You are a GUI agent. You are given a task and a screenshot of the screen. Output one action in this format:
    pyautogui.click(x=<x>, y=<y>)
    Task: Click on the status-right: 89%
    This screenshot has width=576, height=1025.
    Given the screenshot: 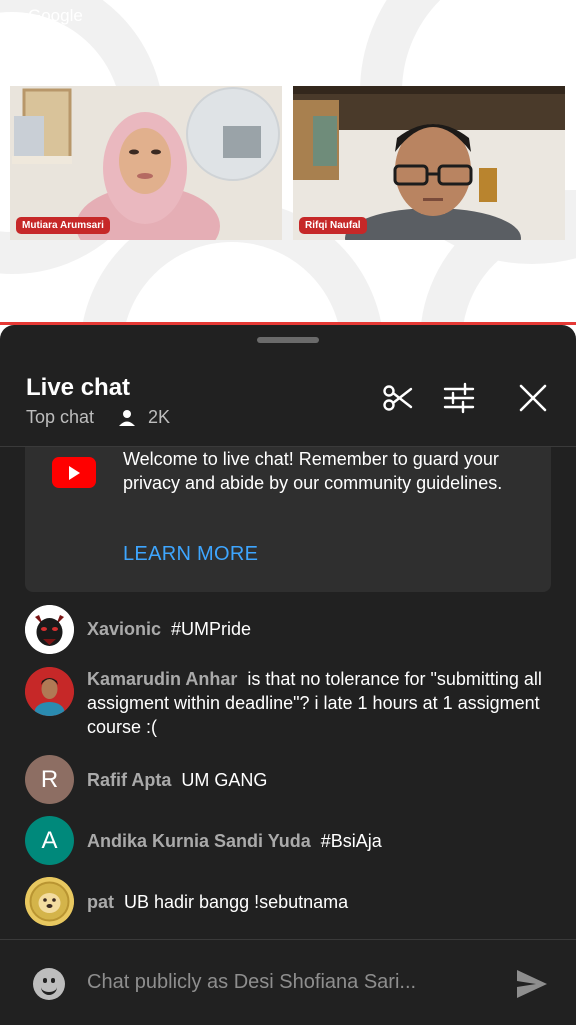 What is the action you would take?
    pyautogui.click(x=518, y=16)
    